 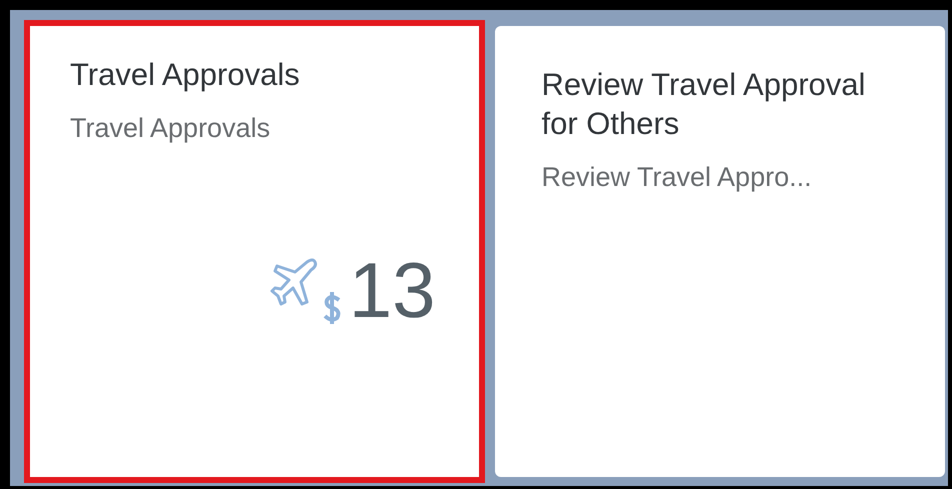 What do you see at coordinates (171, 128) in the screenshot?
I see `tile-subtitle: Travel Approvals` at bounding box center [171, 128].